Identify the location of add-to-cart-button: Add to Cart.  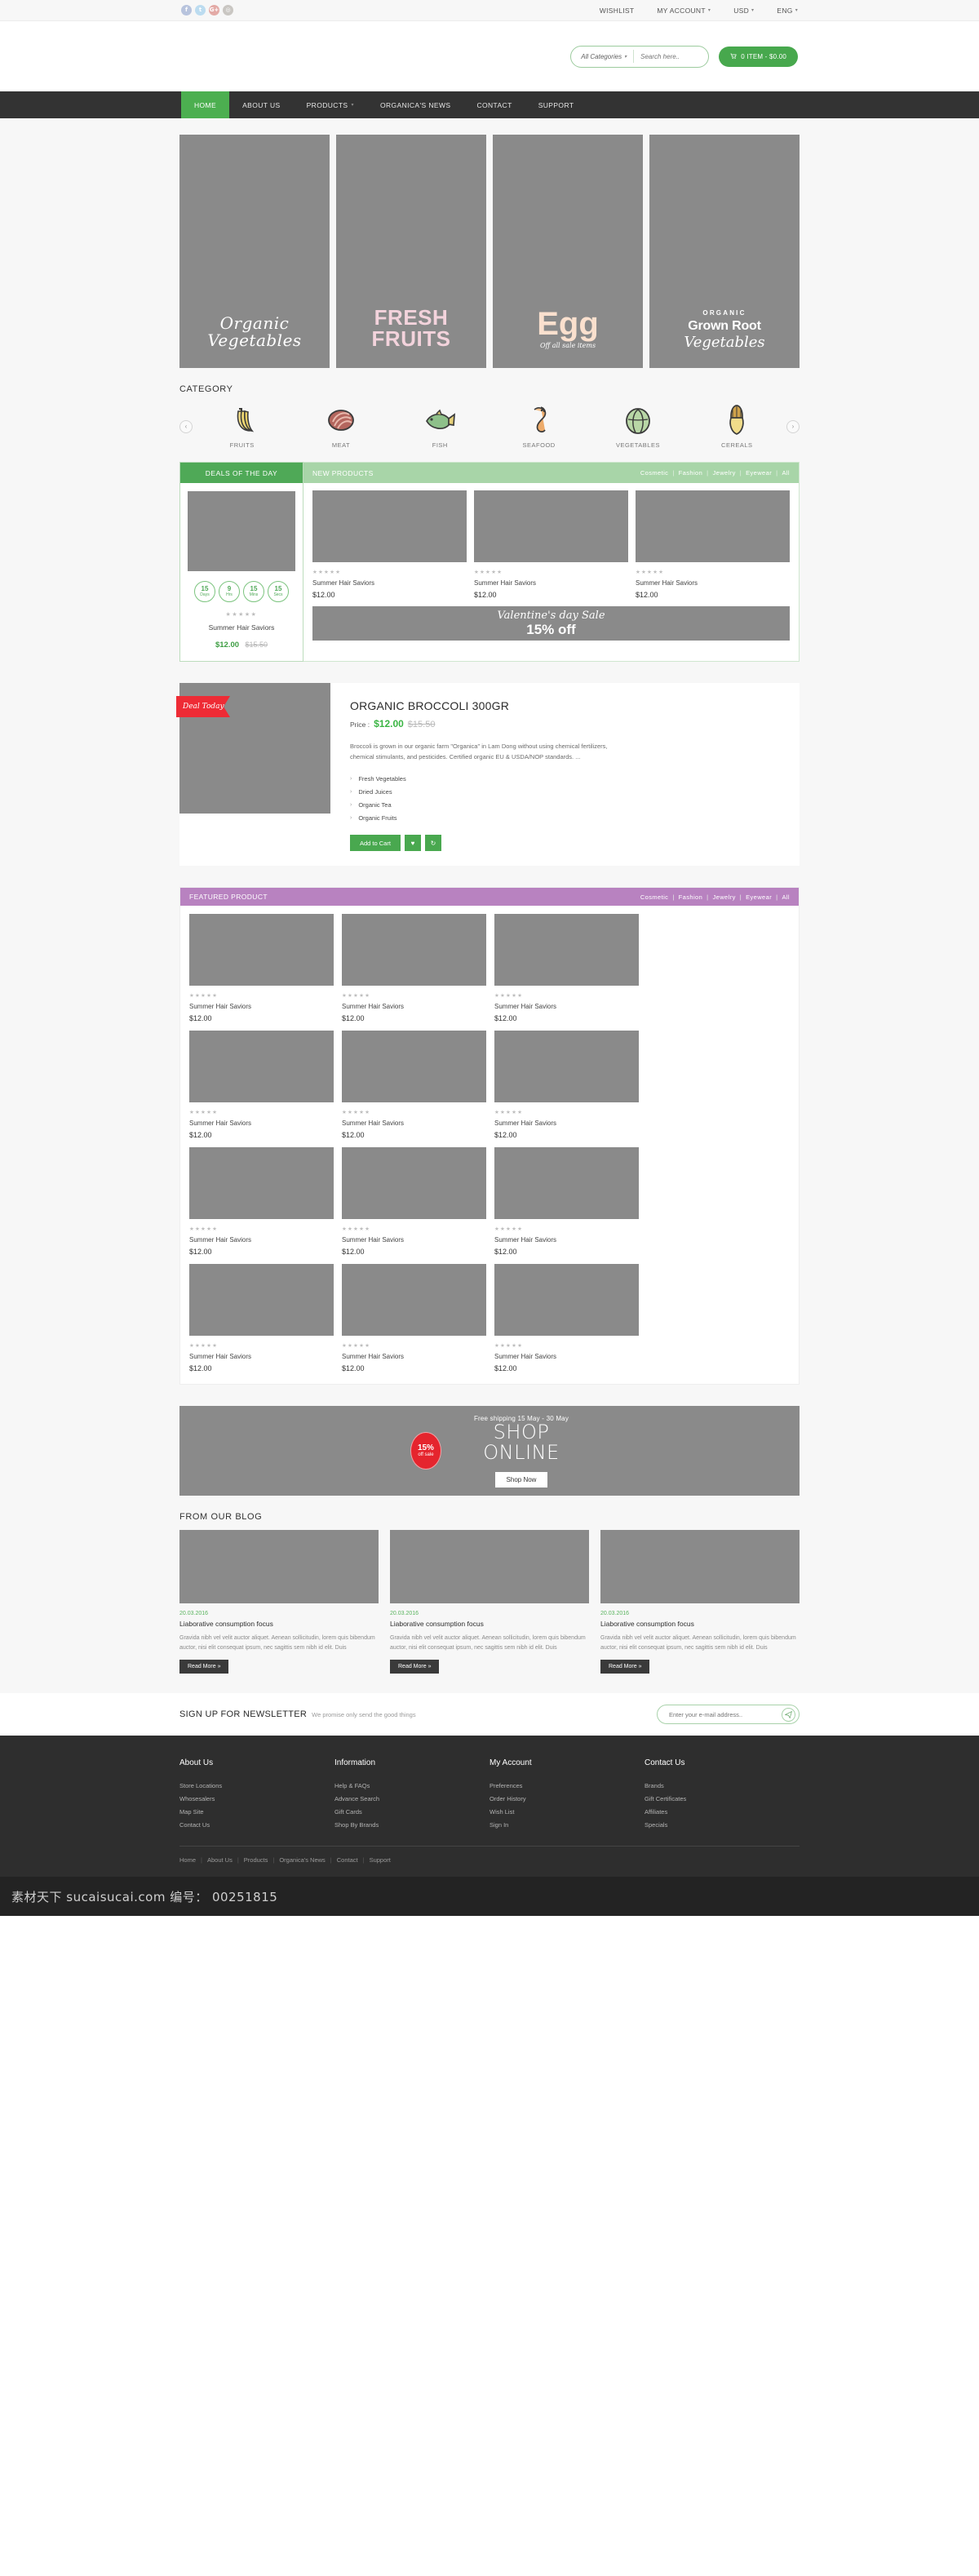
(375, 843).